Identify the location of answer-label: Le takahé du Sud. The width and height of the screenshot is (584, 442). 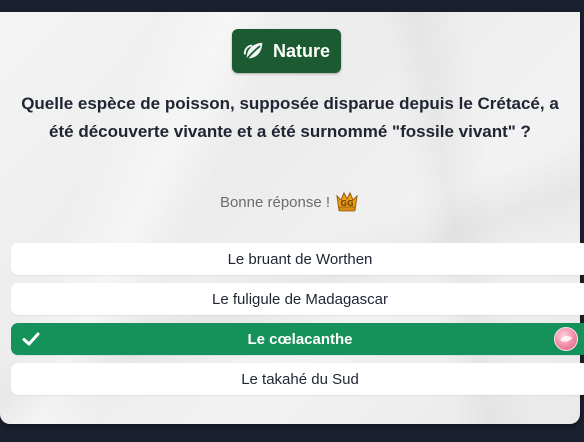
(300, 379).